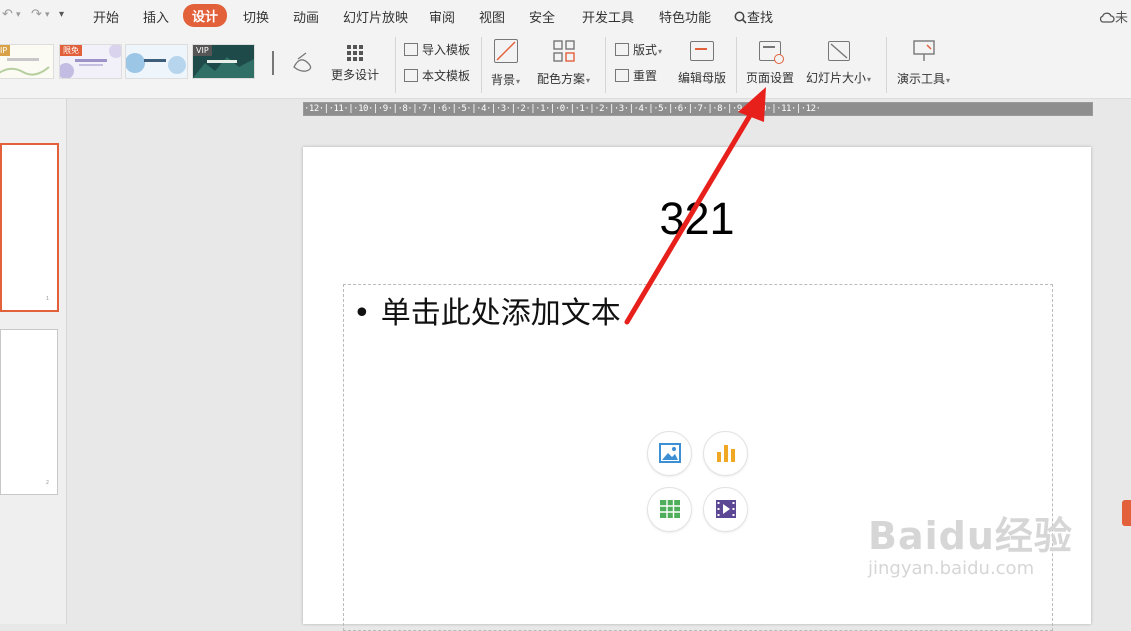  Describe the element at coordinates (223, 61) in the screenshot. I see `template-thumb-4: VIP` at that location.